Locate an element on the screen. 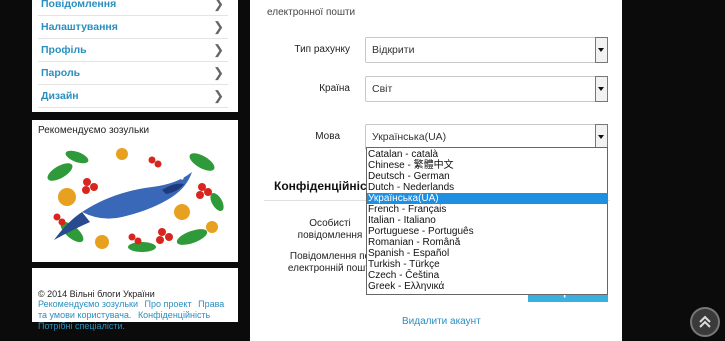 This screenshot has height=341, width=725. email-hint: електронної пошти is located at coordinates (311, 12).